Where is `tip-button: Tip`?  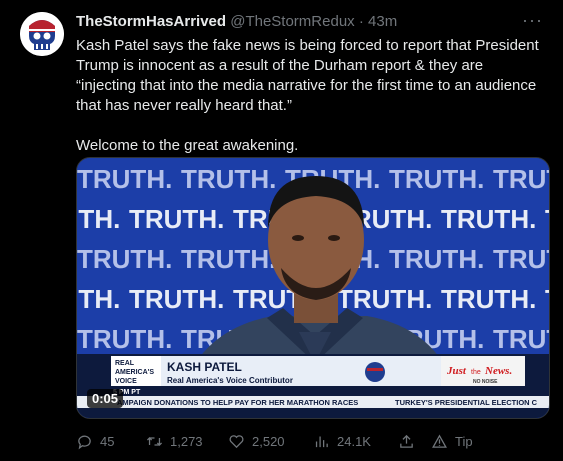 tip-button: Tip is located at coordinates (452, 441).